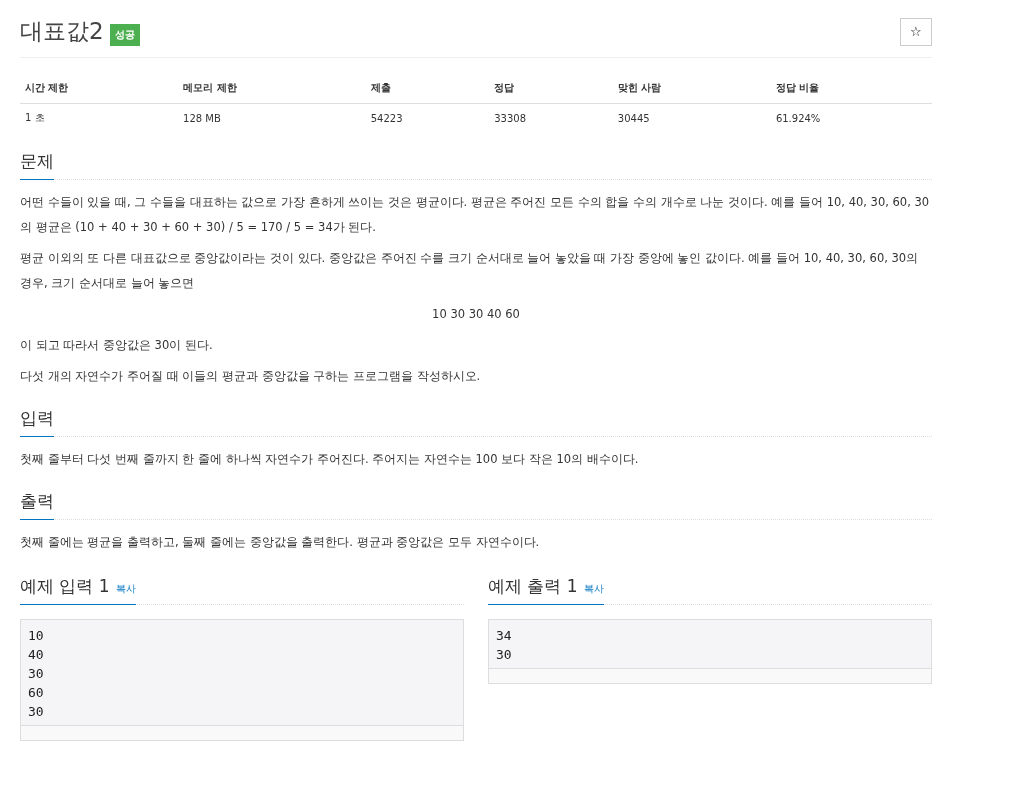 The width and height of the screenshot is (1018, 811). Describe the element at coordinates (124, 34) in the screenshot. I see `result-badge: 성공` at that location.